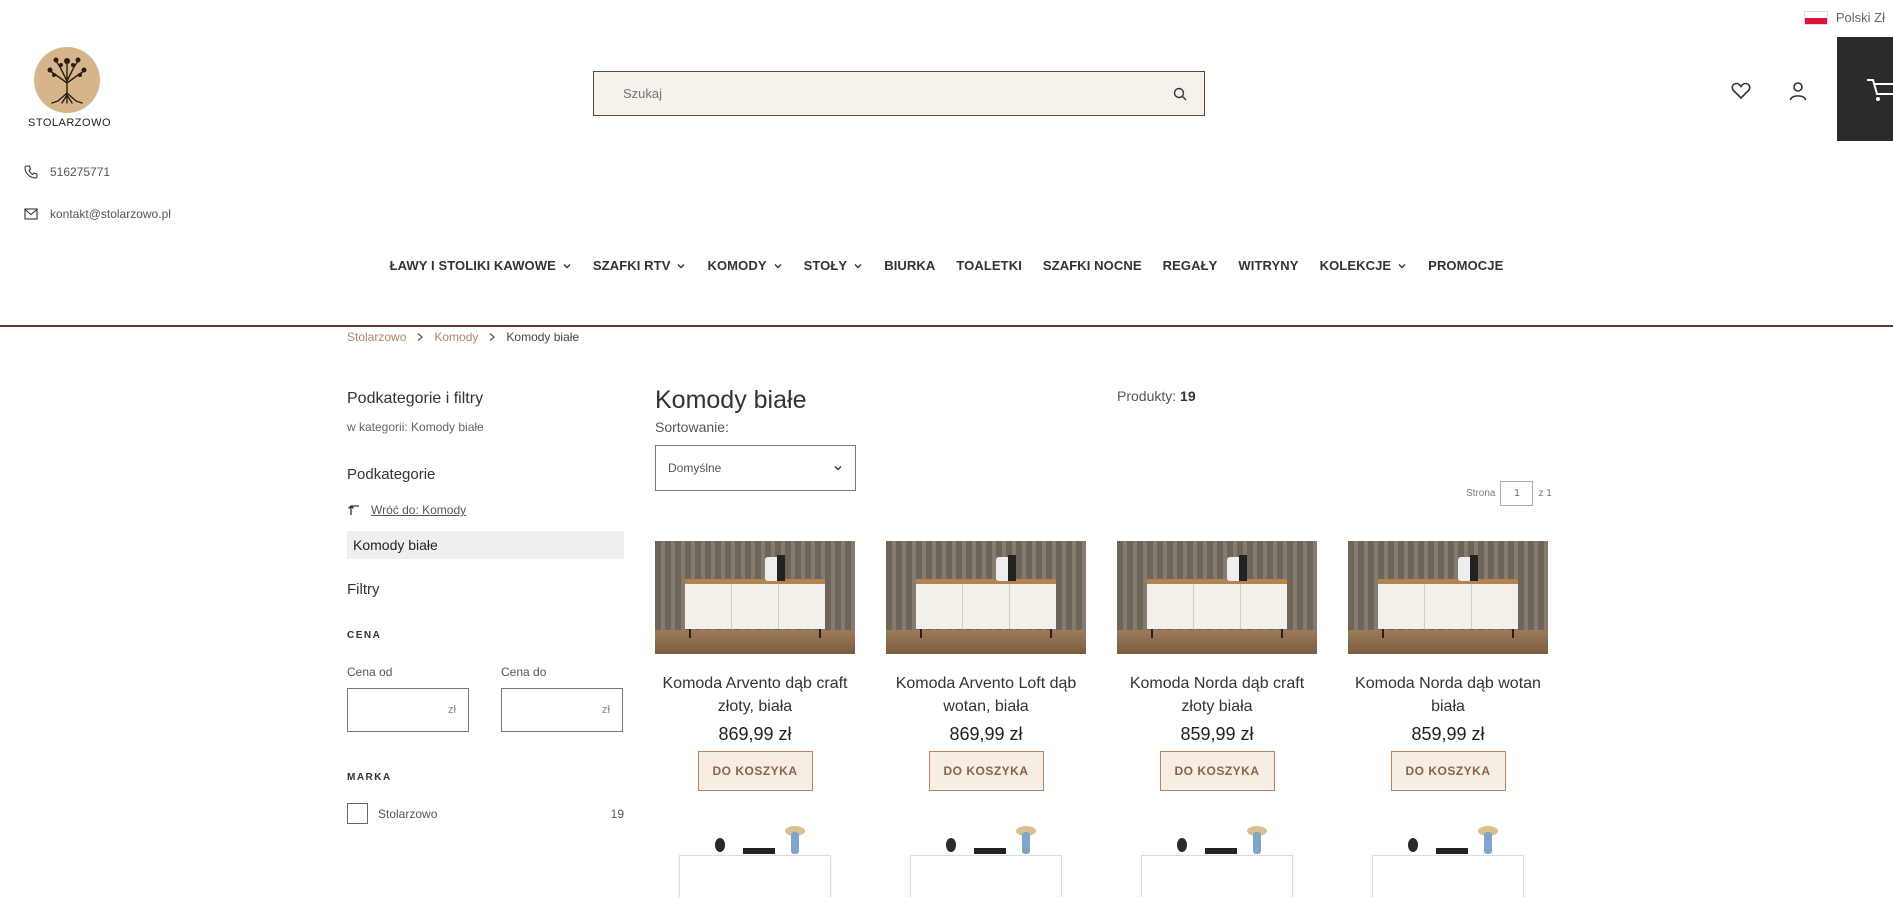  Describe the element at coordinates (631, 265) in the screenshot. I see `nav-label: SZAFKI RTV` at that location.